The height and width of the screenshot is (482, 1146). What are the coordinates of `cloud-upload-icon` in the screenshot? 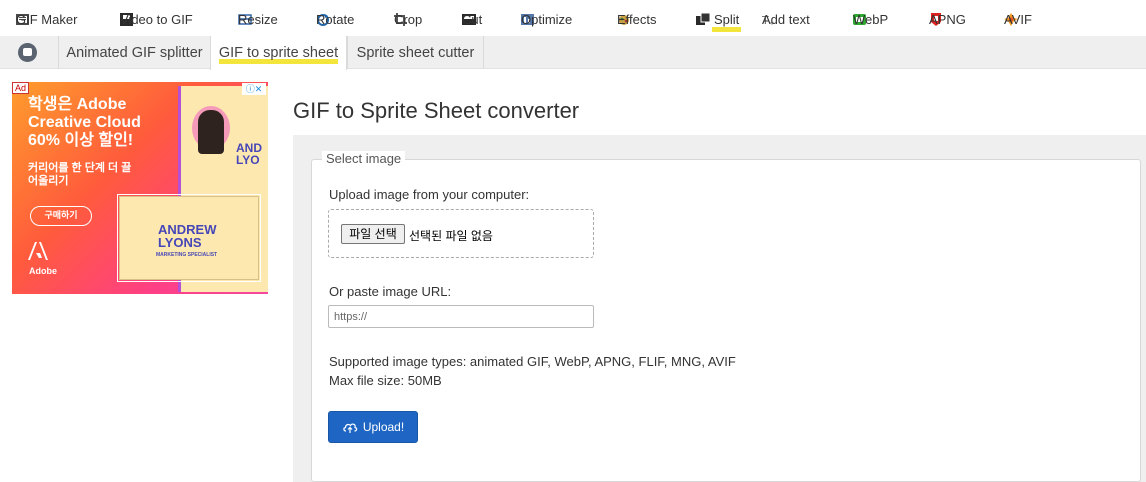 It's located at (350, 428).